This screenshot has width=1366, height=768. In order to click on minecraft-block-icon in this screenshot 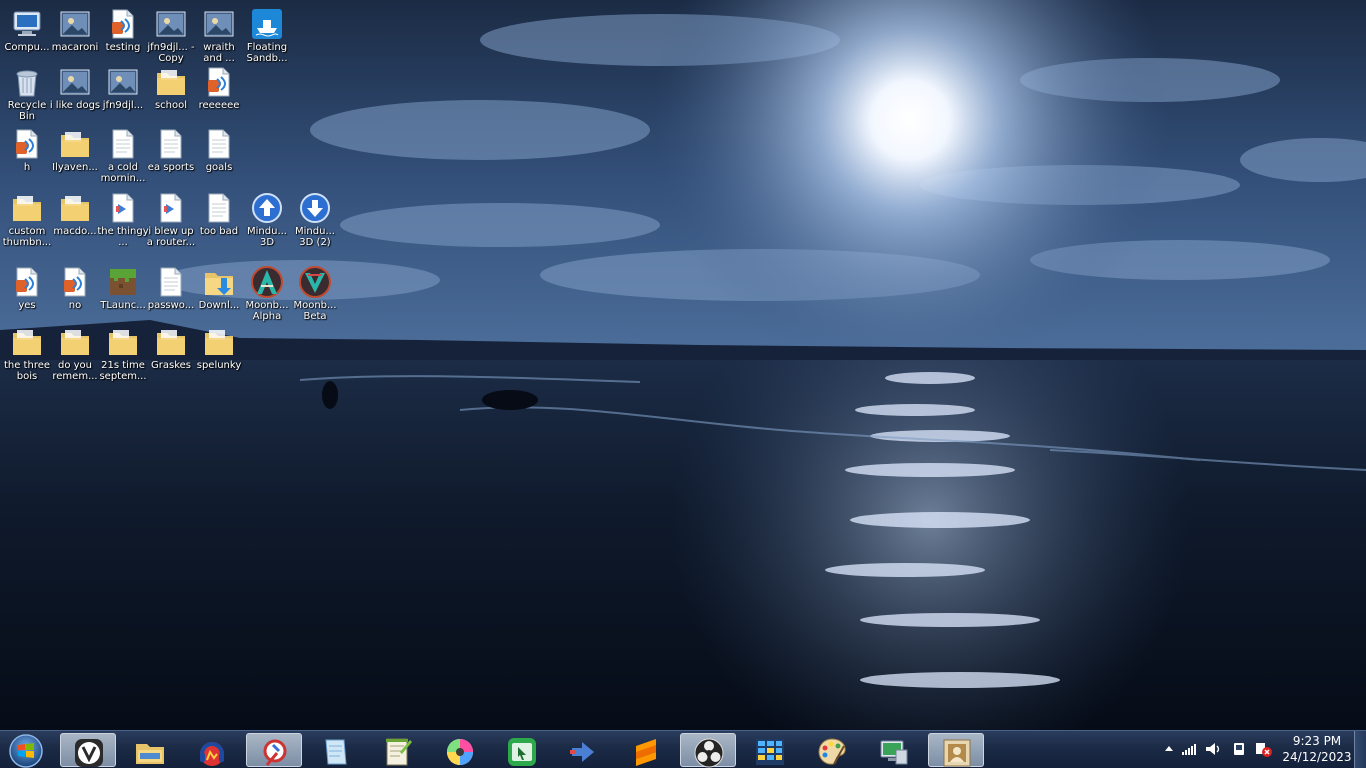, I will do `click(123, 282)`.